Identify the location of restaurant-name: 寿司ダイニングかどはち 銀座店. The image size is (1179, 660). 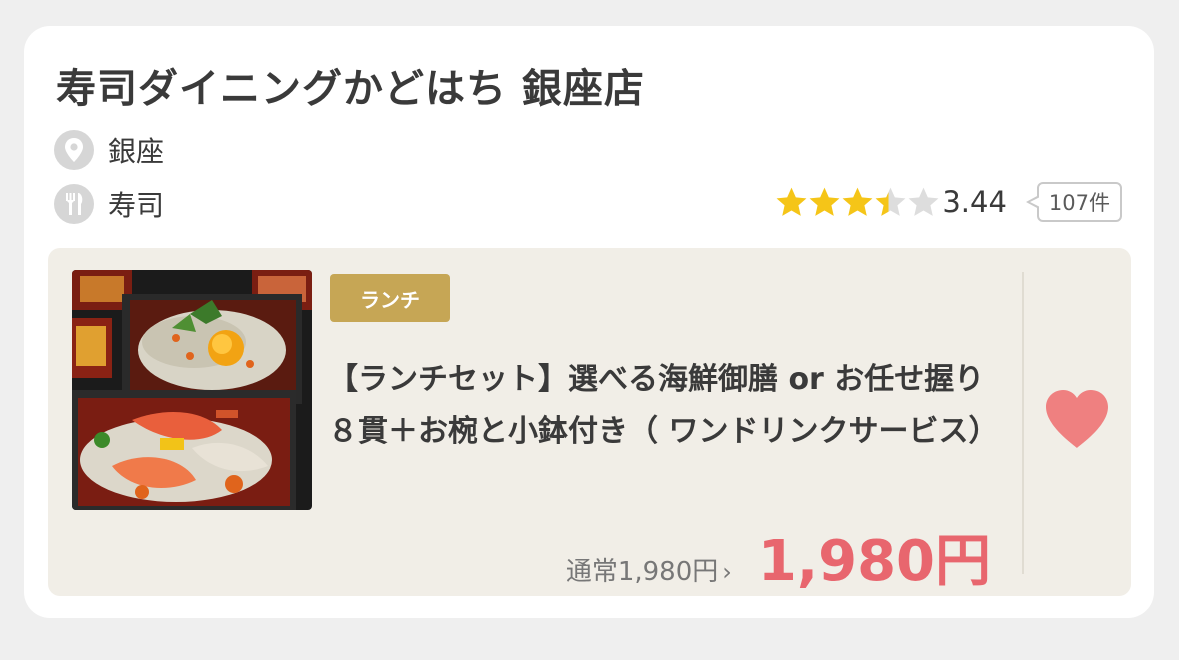
(350, 85).